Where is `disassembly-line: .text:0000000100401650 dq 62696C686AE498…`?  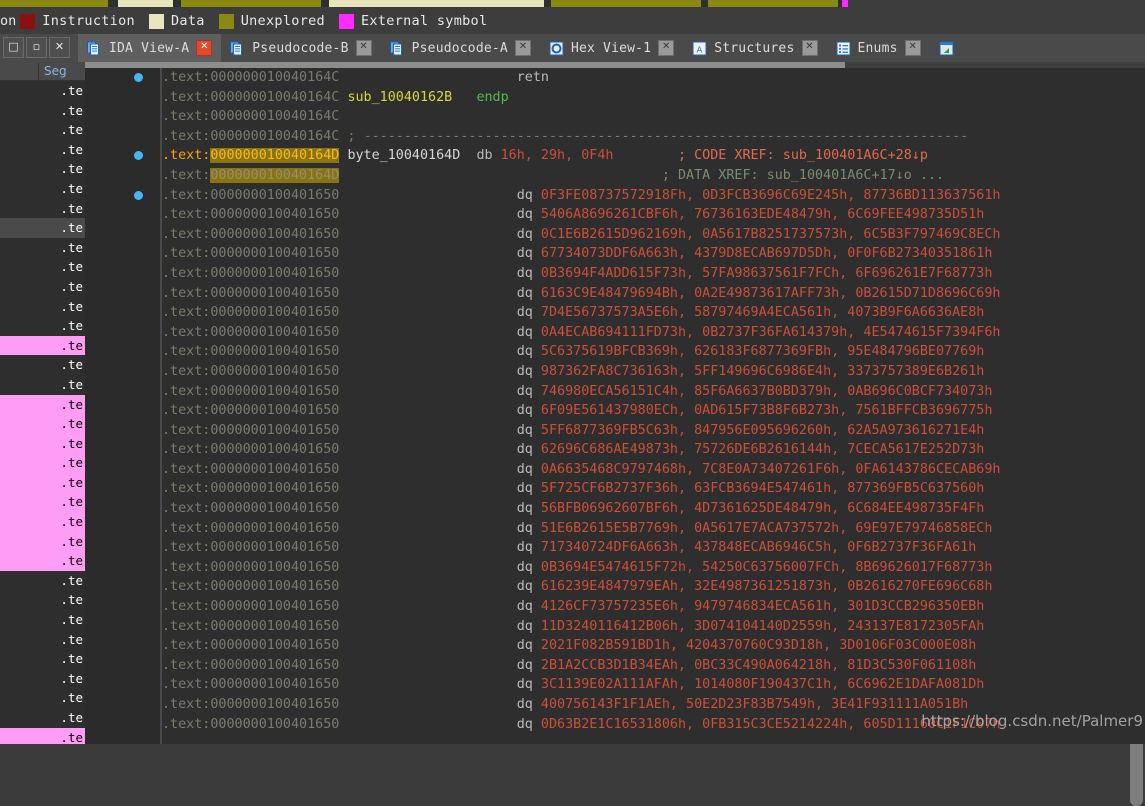
disassembly-line: .text:0000000100401650 dq 62696C686AE498… is located at coordinates (653, 450).